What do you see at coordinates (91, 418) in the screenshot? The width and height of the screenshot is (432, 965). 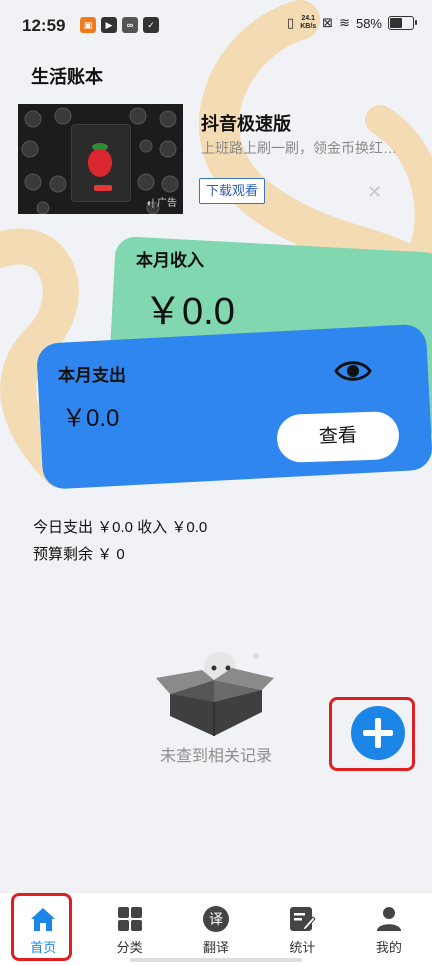 I see `expense-value: ￥0.0` at bounding box center [91, 418].